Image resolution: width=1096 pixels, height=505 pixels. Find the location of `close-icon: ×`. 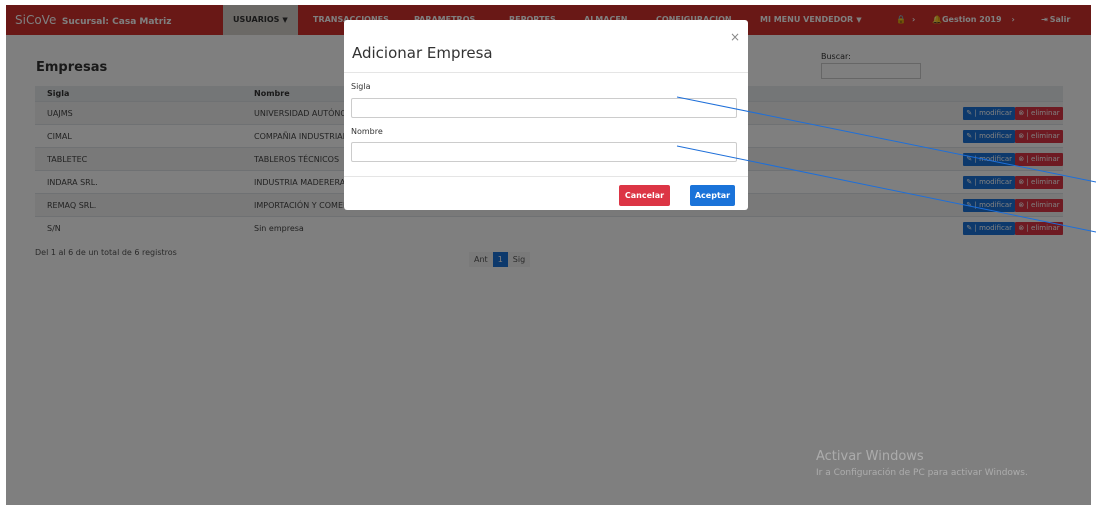

close-icon: × is located at coordinates (735, 37).